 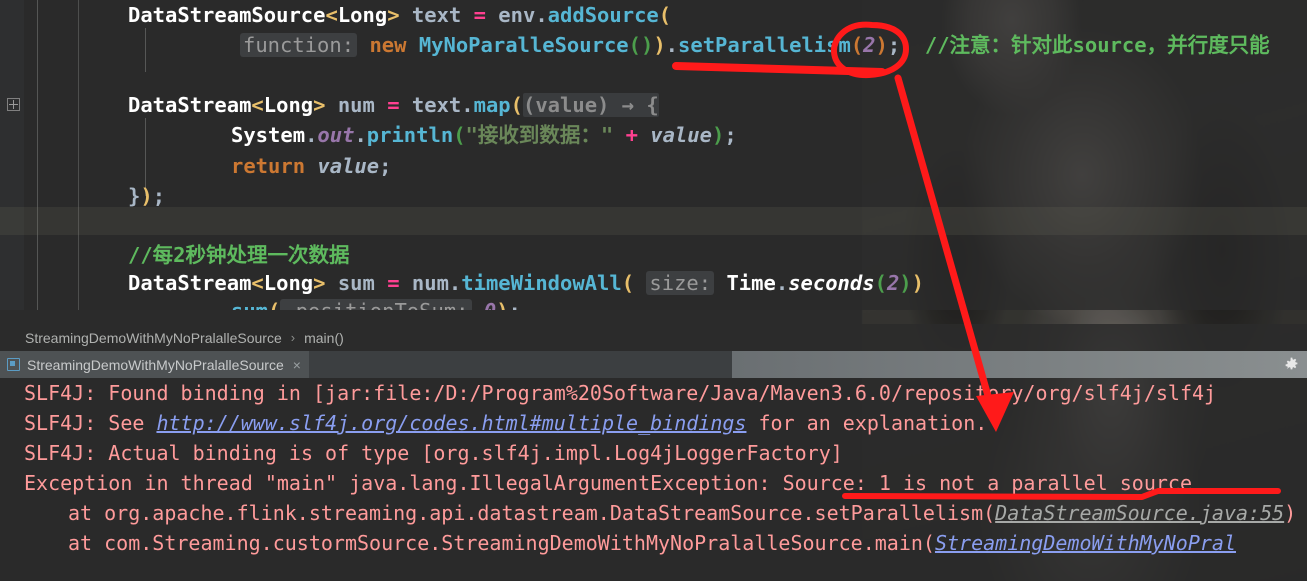 I want to click on code-token: System, so click(x=268, y=135).